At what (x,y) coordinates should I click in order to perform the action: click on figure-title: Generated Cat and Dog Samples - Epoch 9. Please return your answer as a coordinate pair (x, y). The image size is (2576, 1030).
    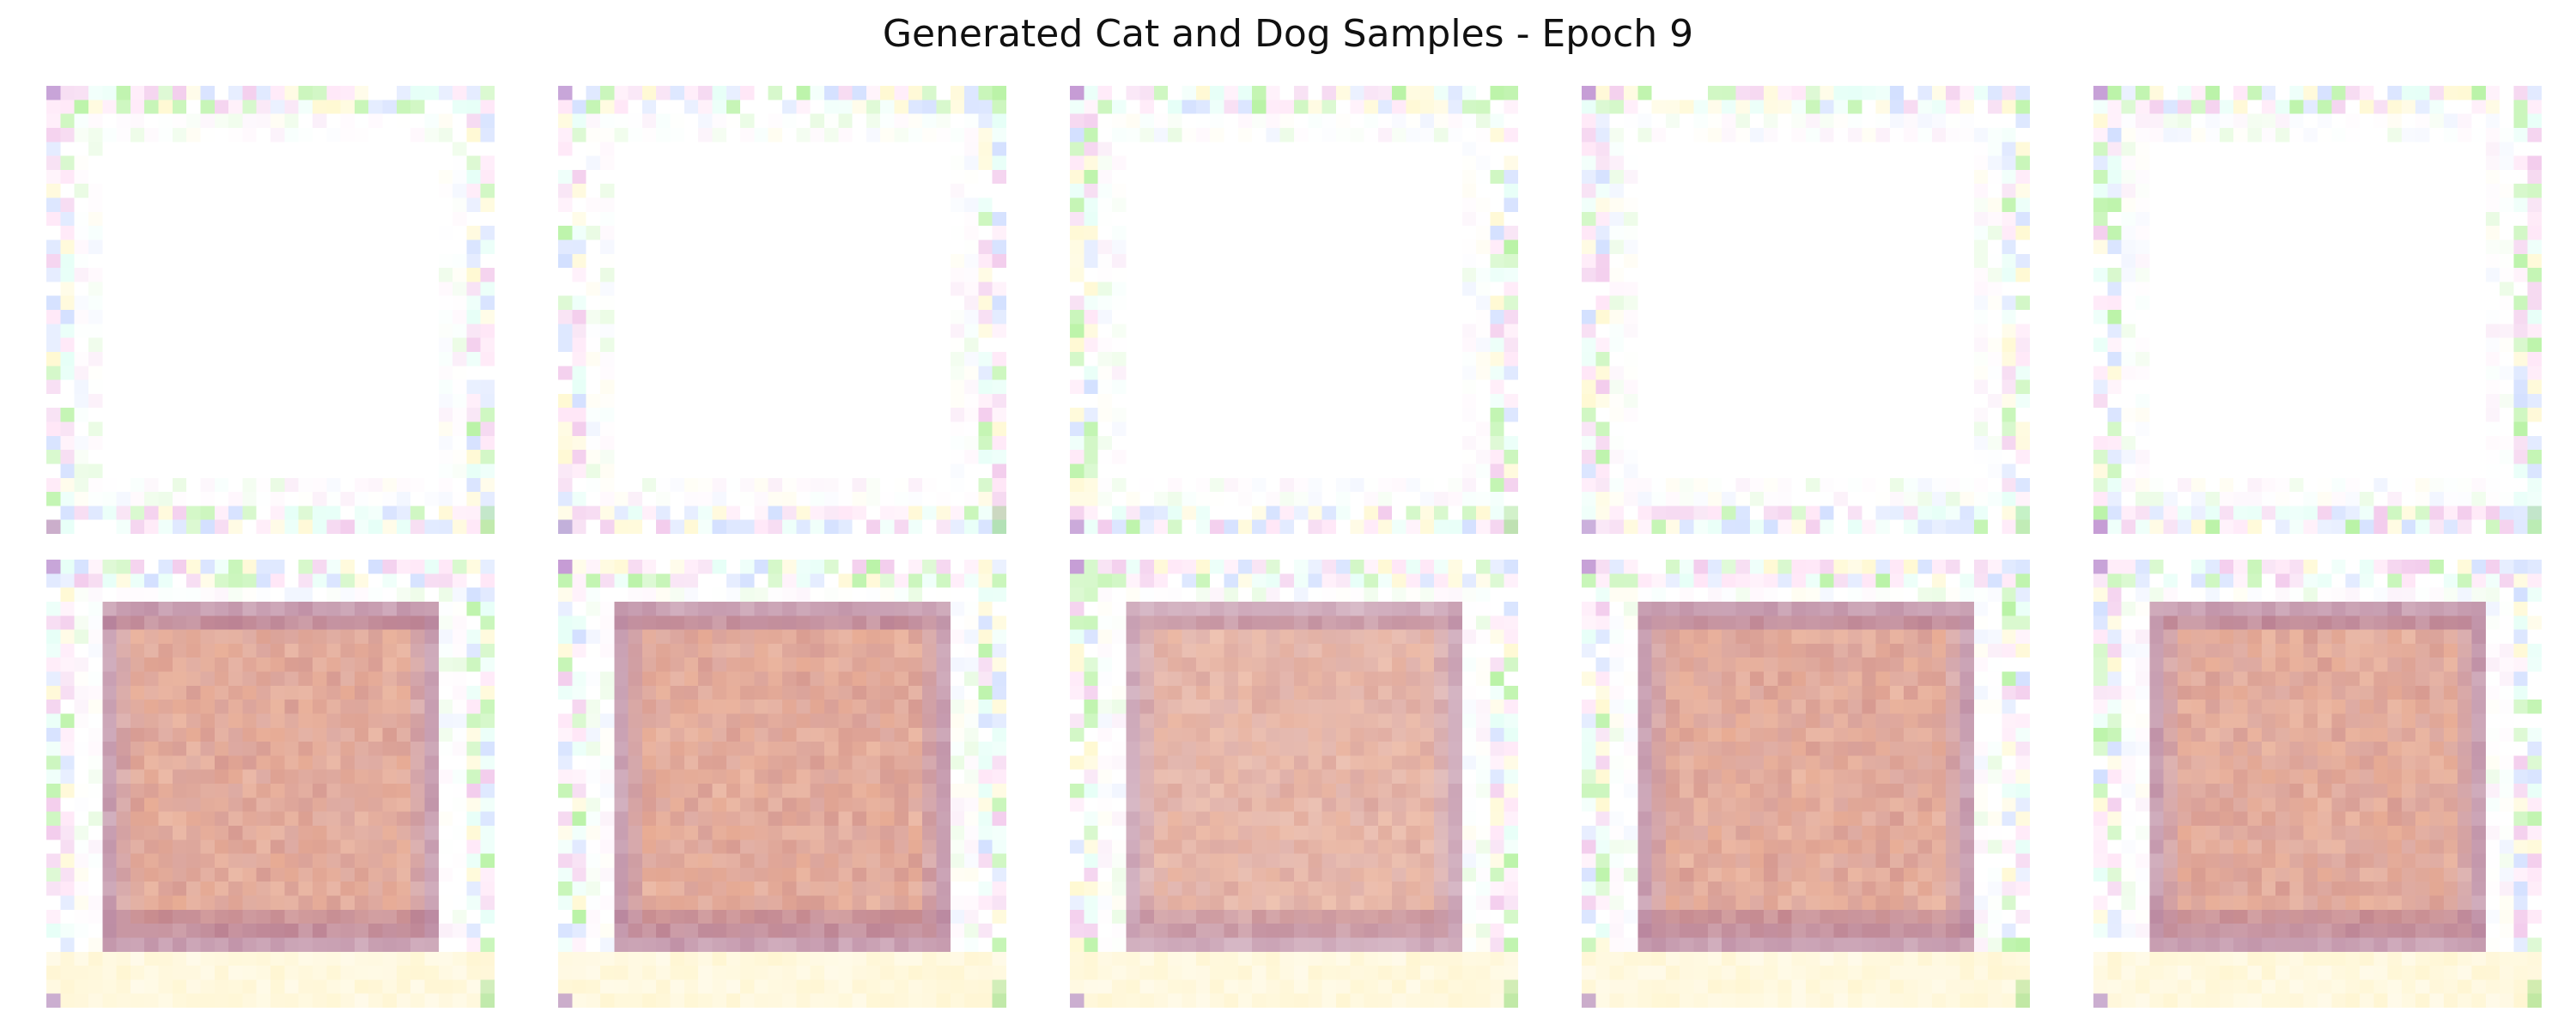
    Looking at the image, I should click on (1288, 34).